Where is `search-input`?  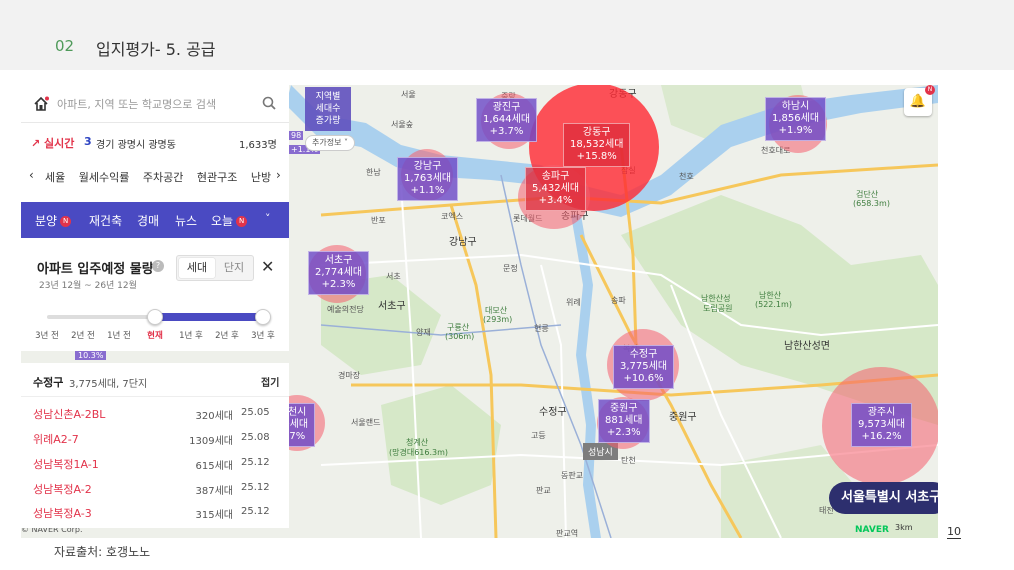
search-input is located at coordinates (157, 104).